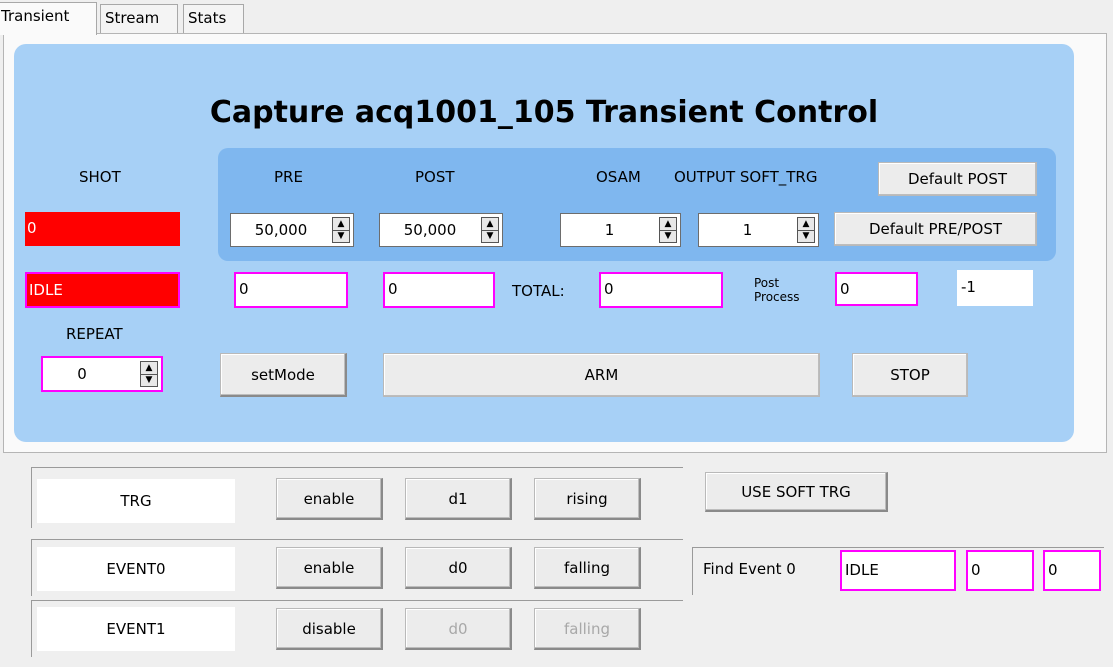 The width and height of the screenshot is (1113, 667). Describe the element at coordinates (538, 291) in the screenshot. I see `total-label: TOTAL:` at that location.